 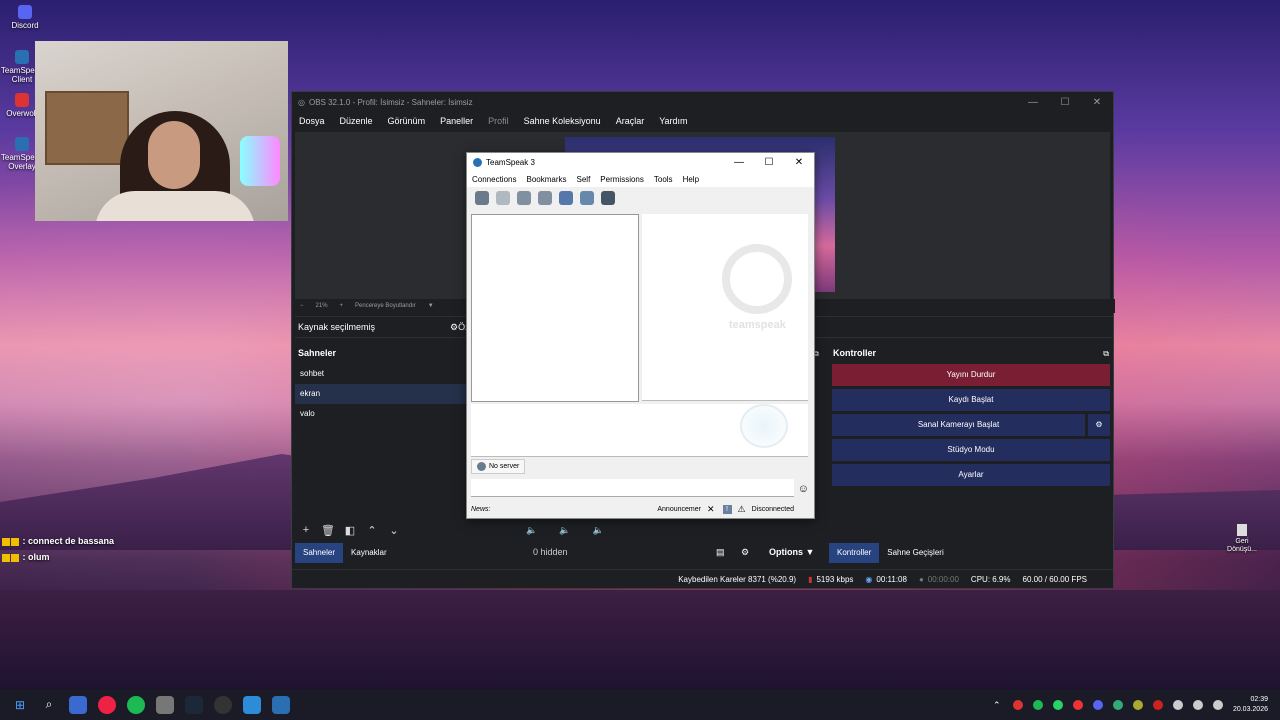 I want to click on clock: 02:39 20.03.2026, so click(x=1250, y=705).